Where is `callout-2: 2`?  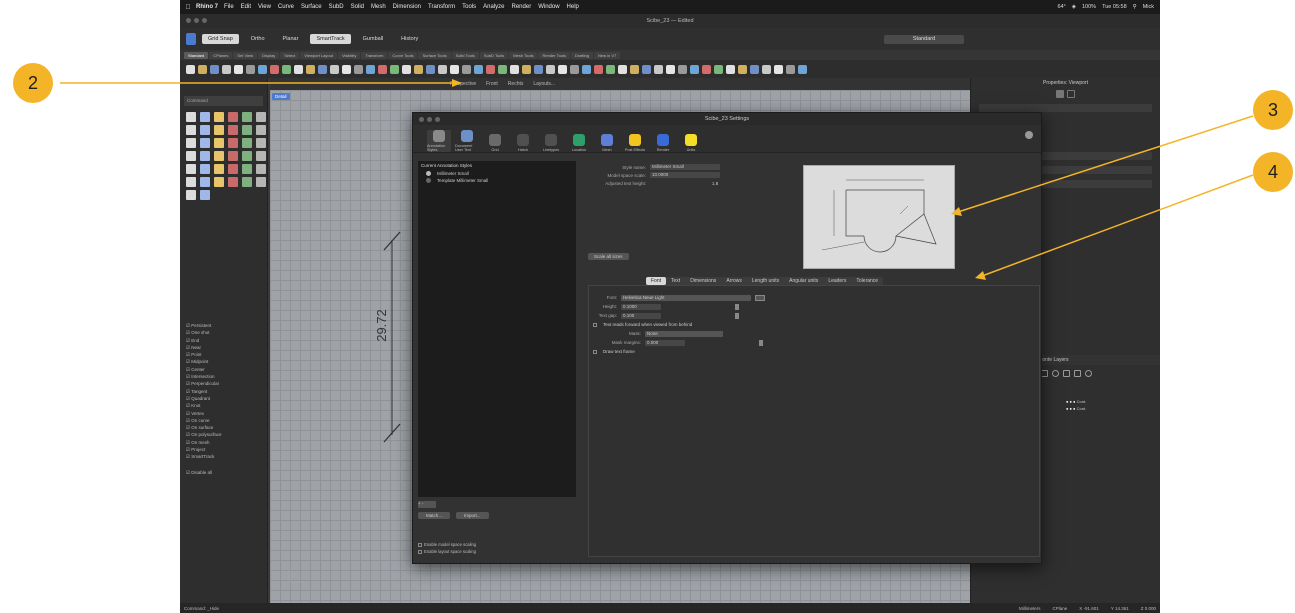 callout-2: 2 is located at coordinates (33, 83).